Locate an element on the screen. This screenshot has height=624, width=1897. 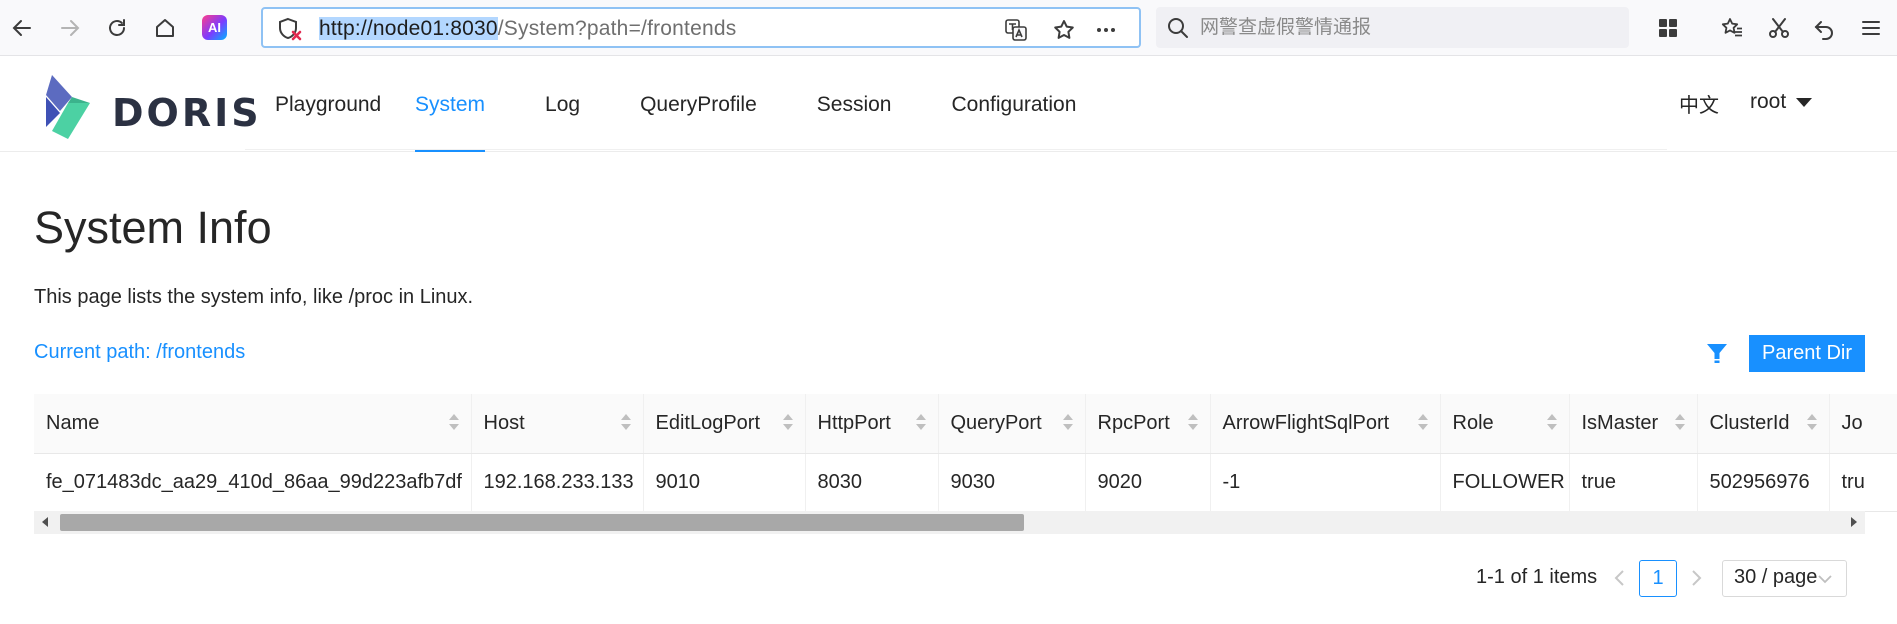
column-header-label: QueryPort is located at coordinates (996, 422).